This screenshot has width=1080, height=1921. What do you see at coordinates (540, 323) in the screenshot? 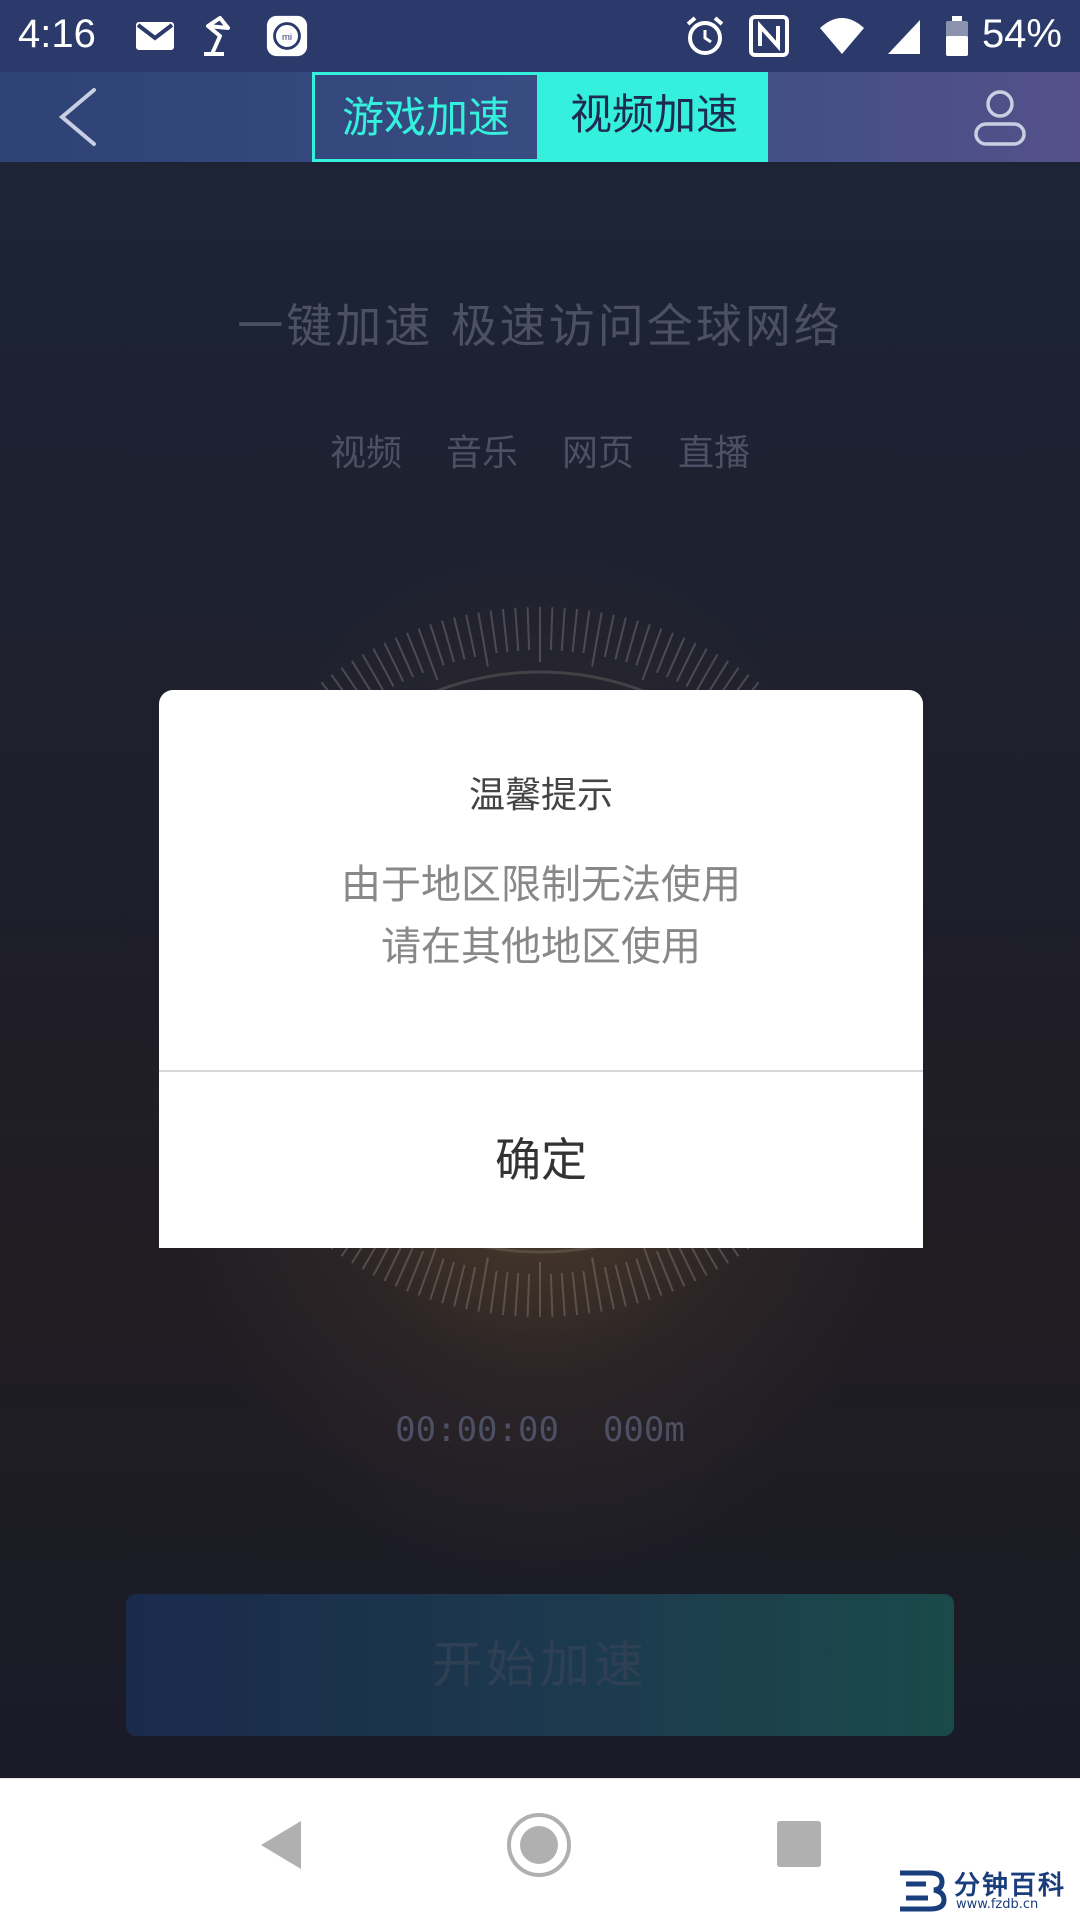
I see `slogan: 一键加速 极速访问全球网络` at bounding box center [540, 323].